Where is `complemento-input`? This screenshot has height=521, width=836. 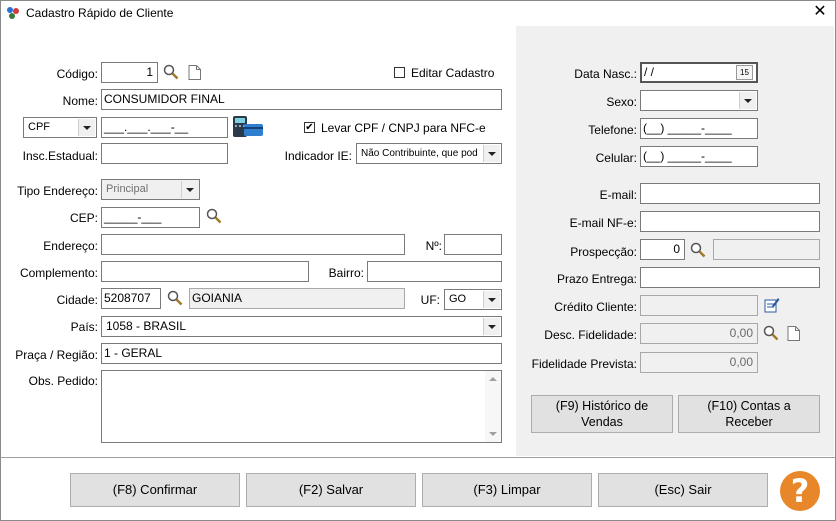
complemento-input is located at coordinates (205, 271).